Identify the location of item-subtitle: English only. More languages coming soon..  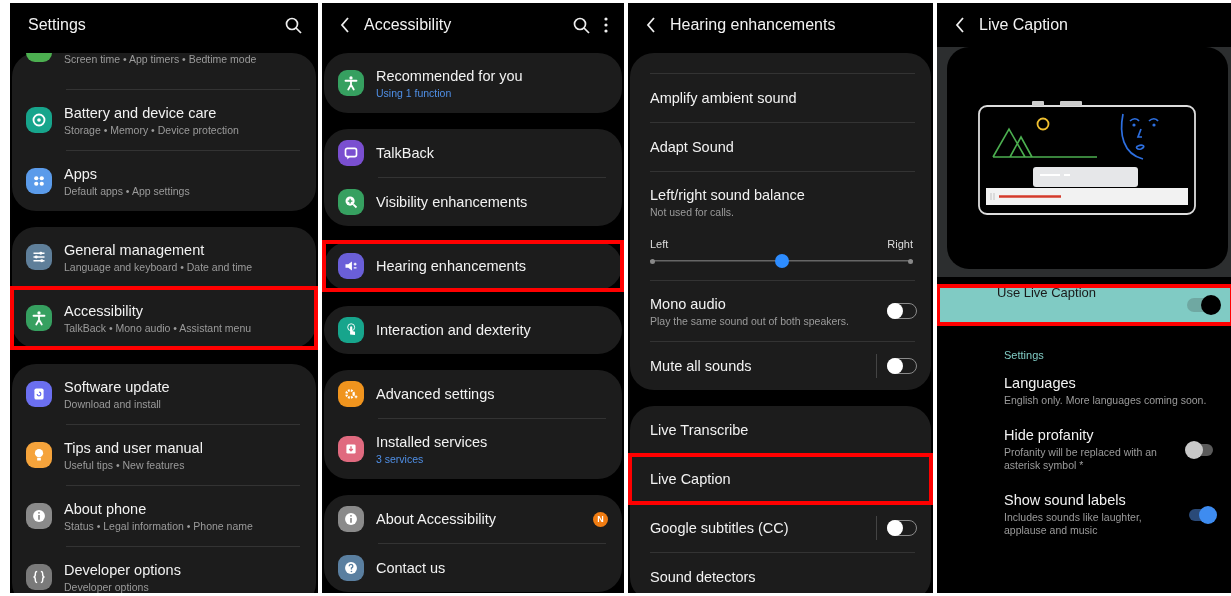
(1105, 400).